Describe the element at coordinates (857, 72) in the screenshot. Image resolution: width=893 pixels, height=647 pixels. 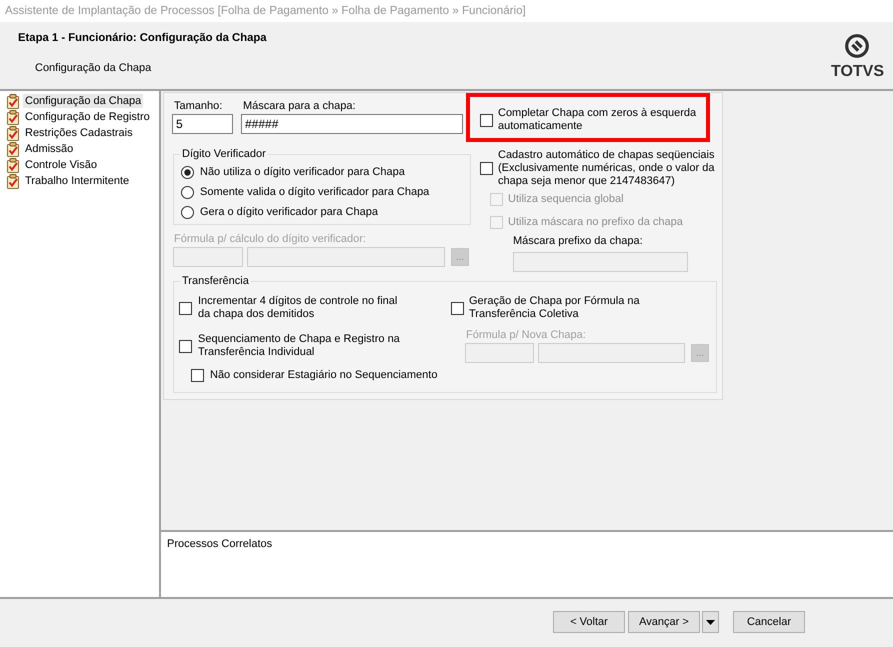
I see `logo-text: TOTVS` at that location.